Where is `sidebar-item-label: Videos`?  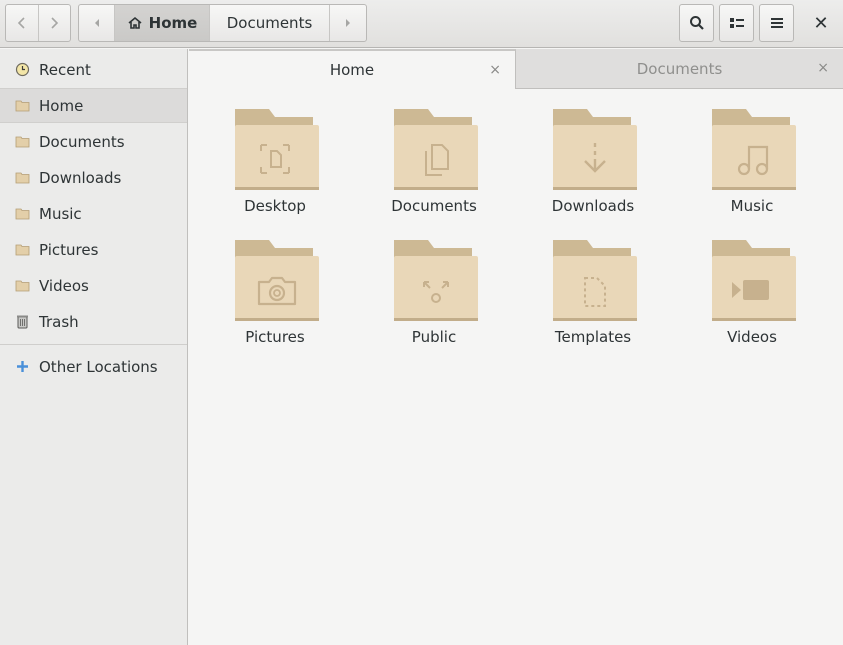
sidebar-item-label: Videos is located at coordinates (64, 285).